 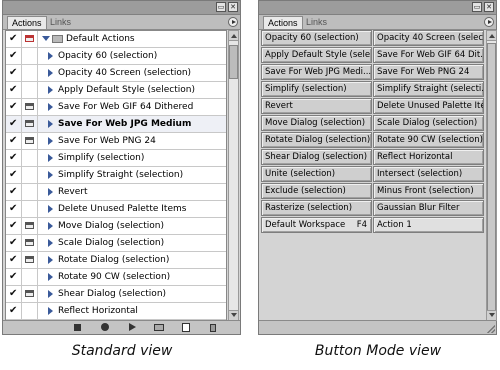 What do you see at coordinates (316, 123) in the screenshot?
I see `action-button: Move Dialog (selection)` at bounding box center [316, 123].